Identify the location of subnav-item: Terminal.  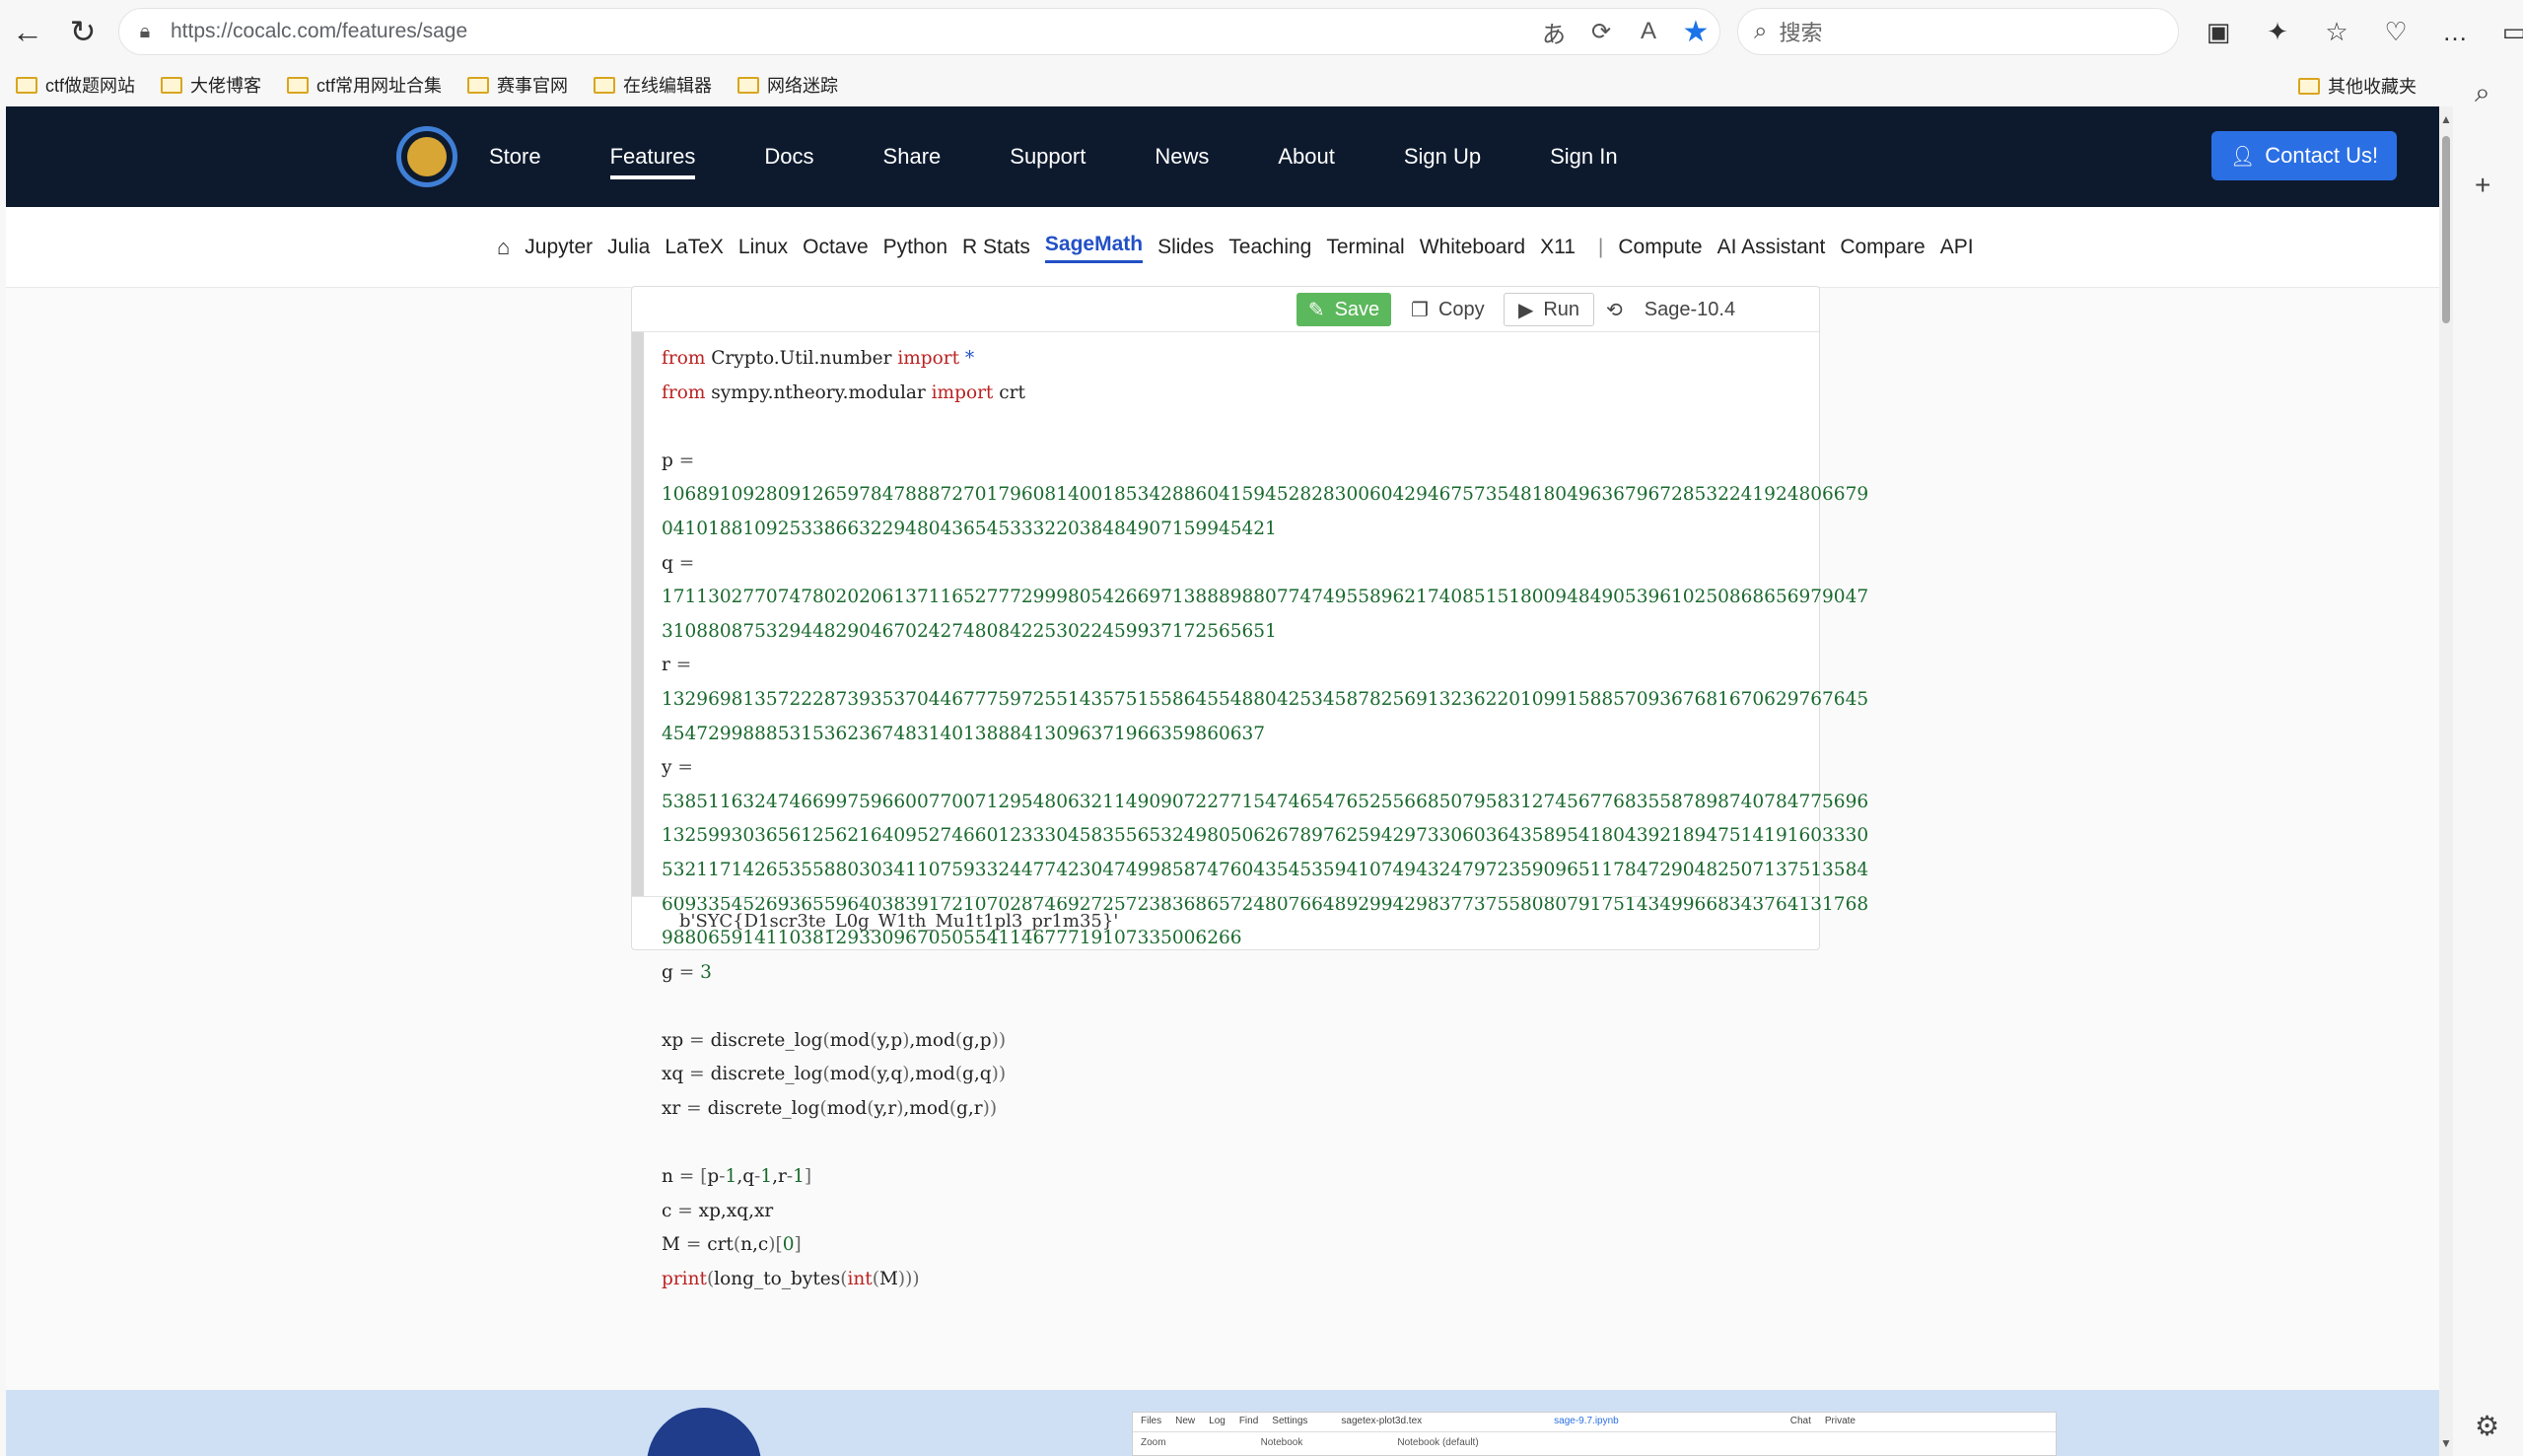
(1365, 247).